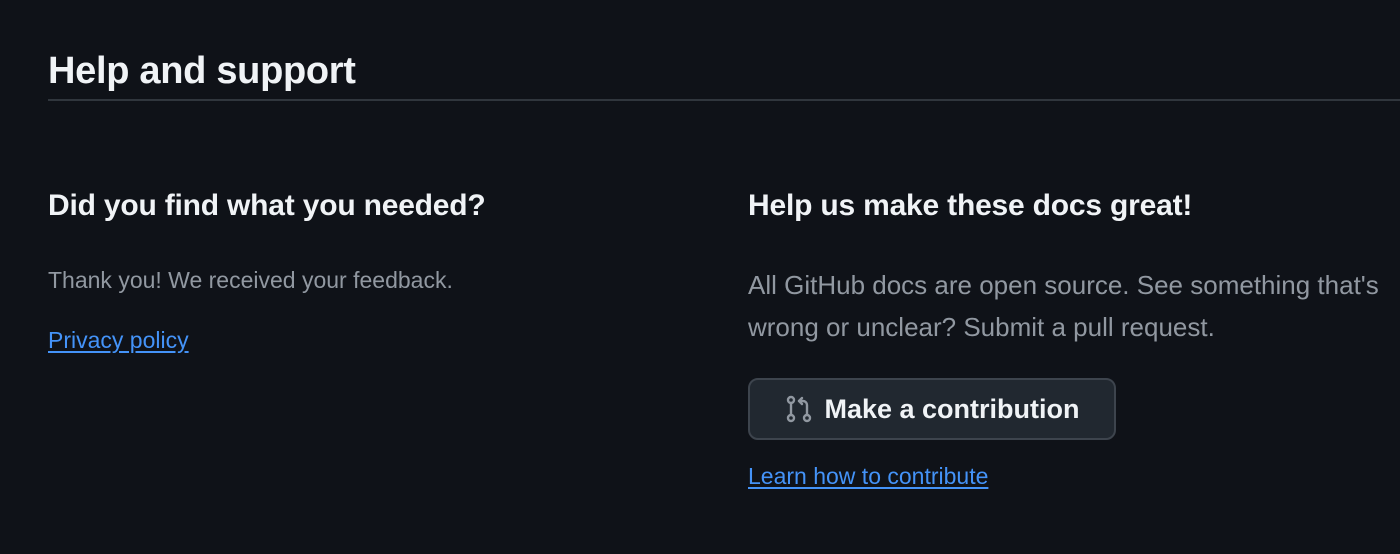 This screenshot has height=554, width=1400. I want to click on make-contribution-button: Make a contribution, so click(932, 409).